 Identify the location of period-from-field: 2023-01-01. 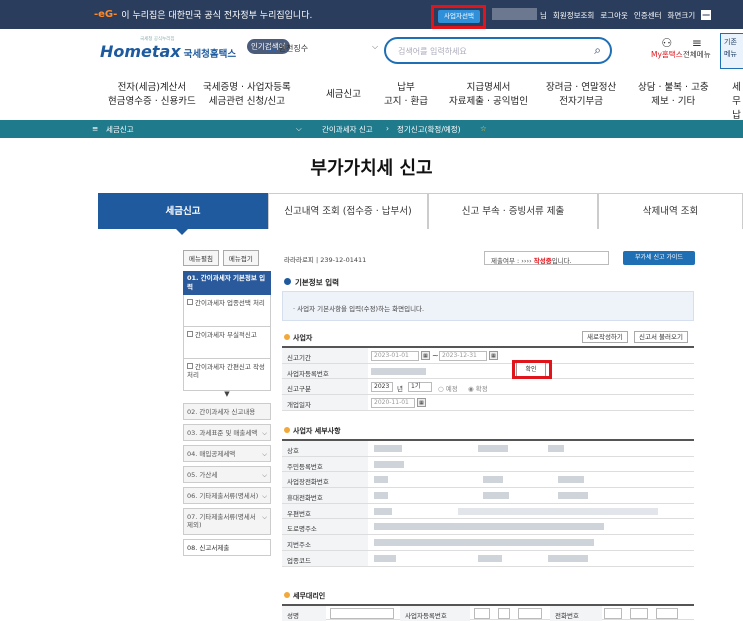
(395, 356).